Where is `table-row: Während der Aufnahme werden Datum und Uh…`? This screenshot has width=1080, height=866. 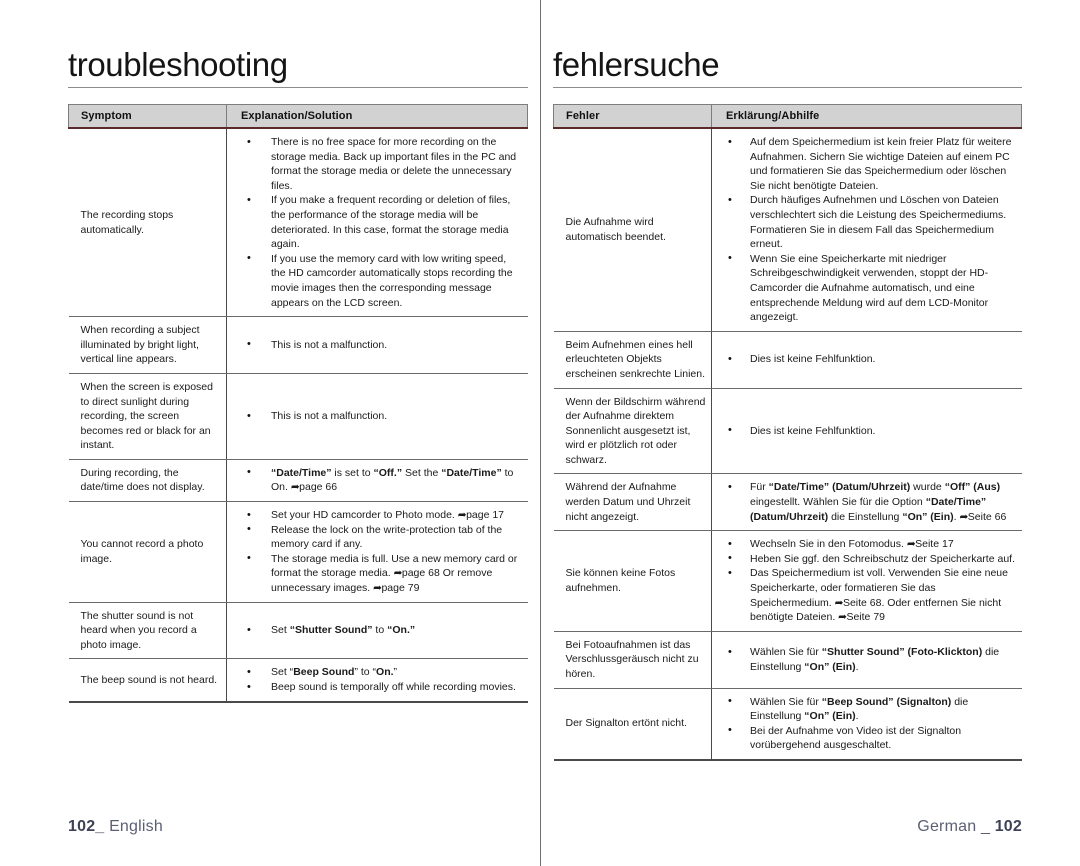
table-row: Während der Aufnahme werden Datum und Uh… is located at coordinates (787, 502).